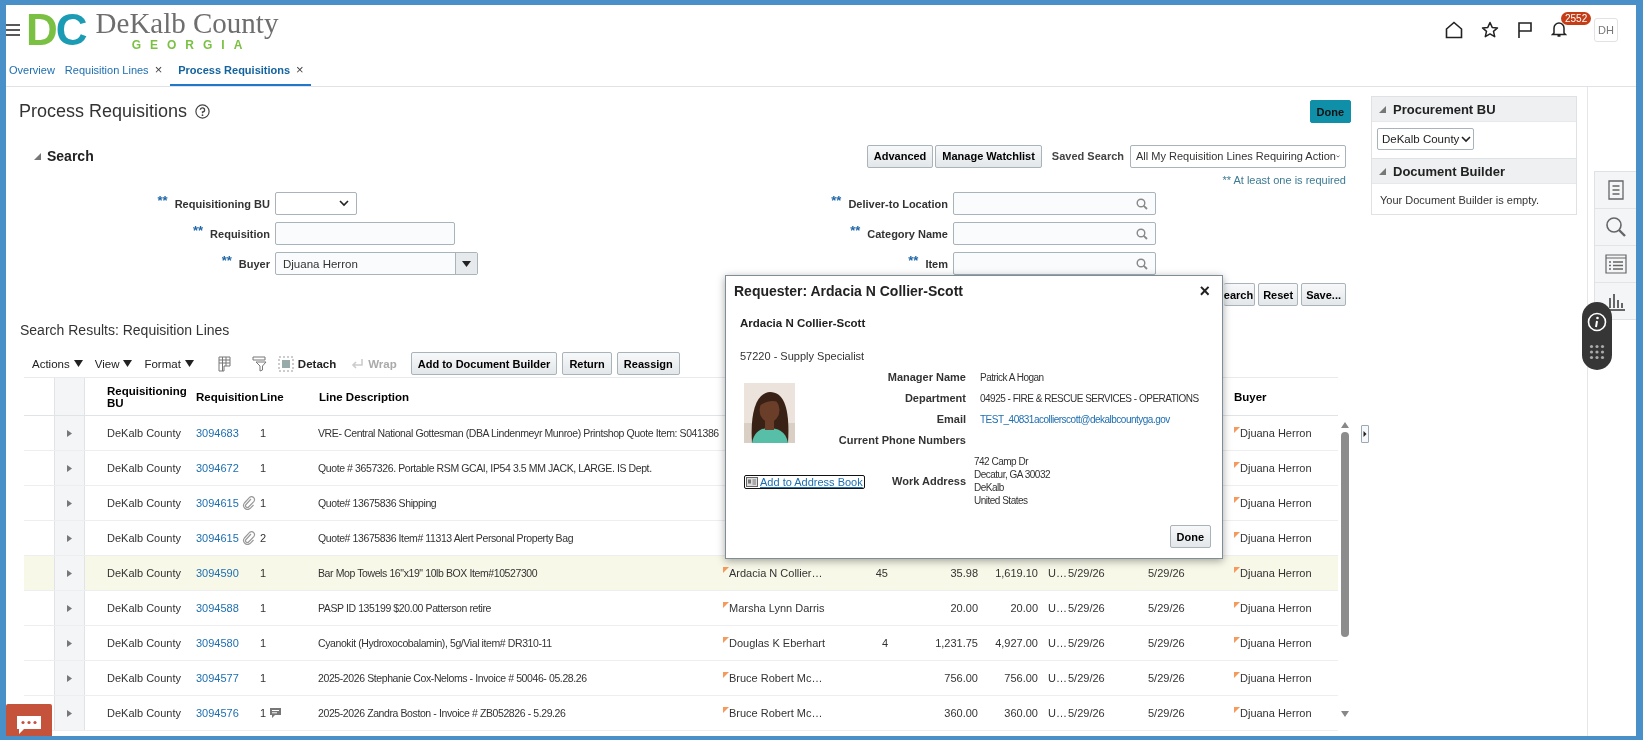 The height and width of the screenshot is (740, 1643). What do you see at coordinates (1597, 336) in the screenshot?
I see `help-panel` at bounding box center [1597, 336].